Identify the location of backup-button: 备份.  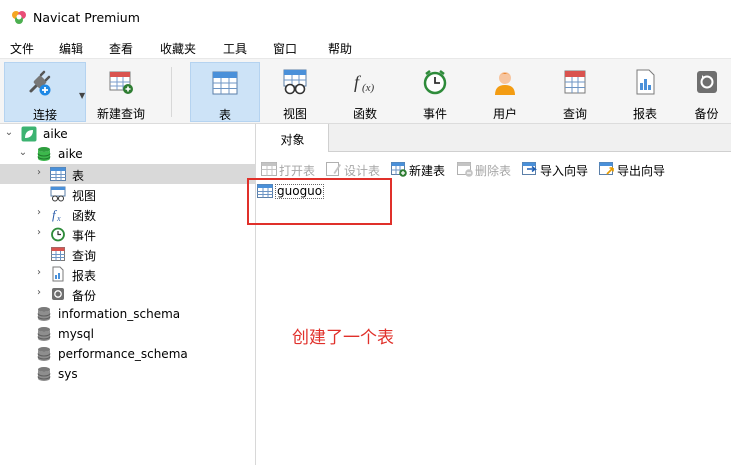
(706, 92).